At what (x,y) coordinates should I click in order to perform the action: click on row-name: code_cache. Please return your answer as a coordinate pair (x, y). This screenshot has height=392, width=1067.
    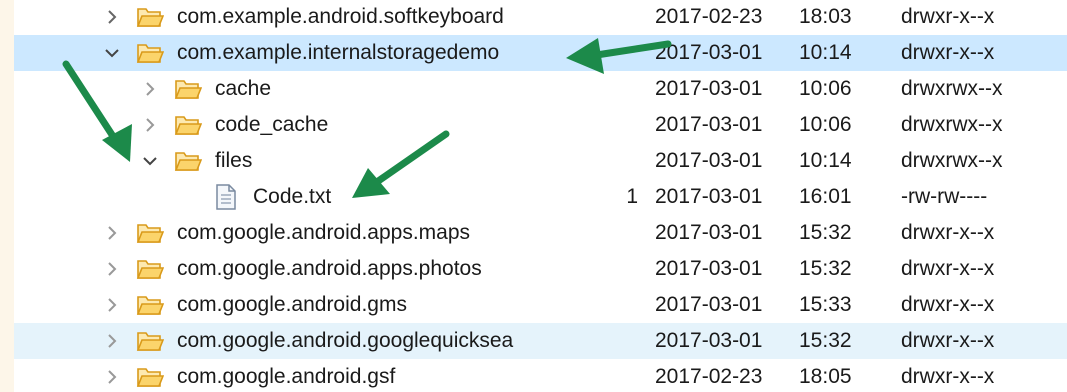
    Looking at the image, I should click on (272, 124).